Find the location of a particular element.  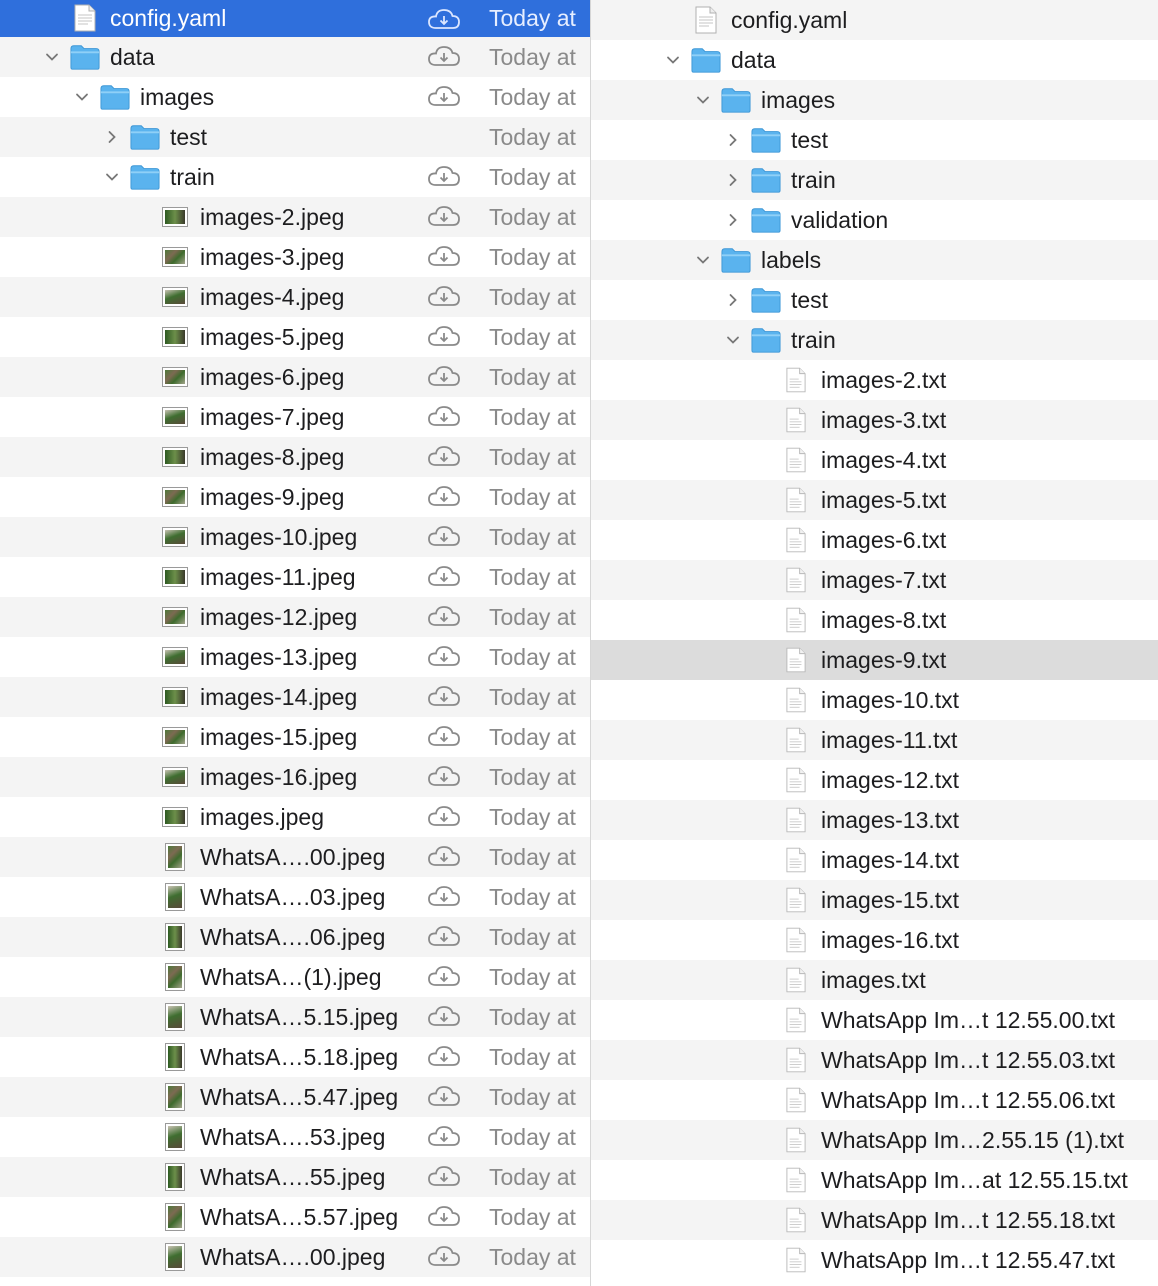

file-row: images-12.jpeg Today at is located at coordinates (295, 617).